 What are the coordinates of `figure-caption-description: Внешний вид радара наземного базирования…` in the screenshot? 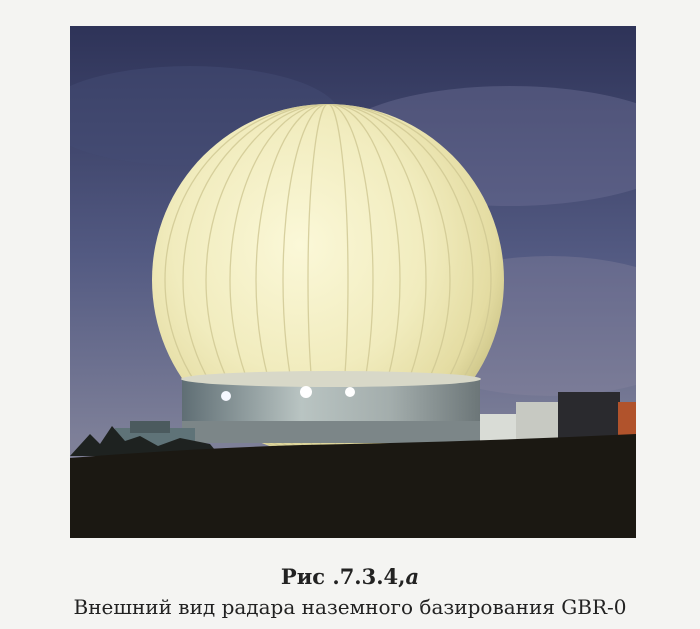 It's located at (350, 607).